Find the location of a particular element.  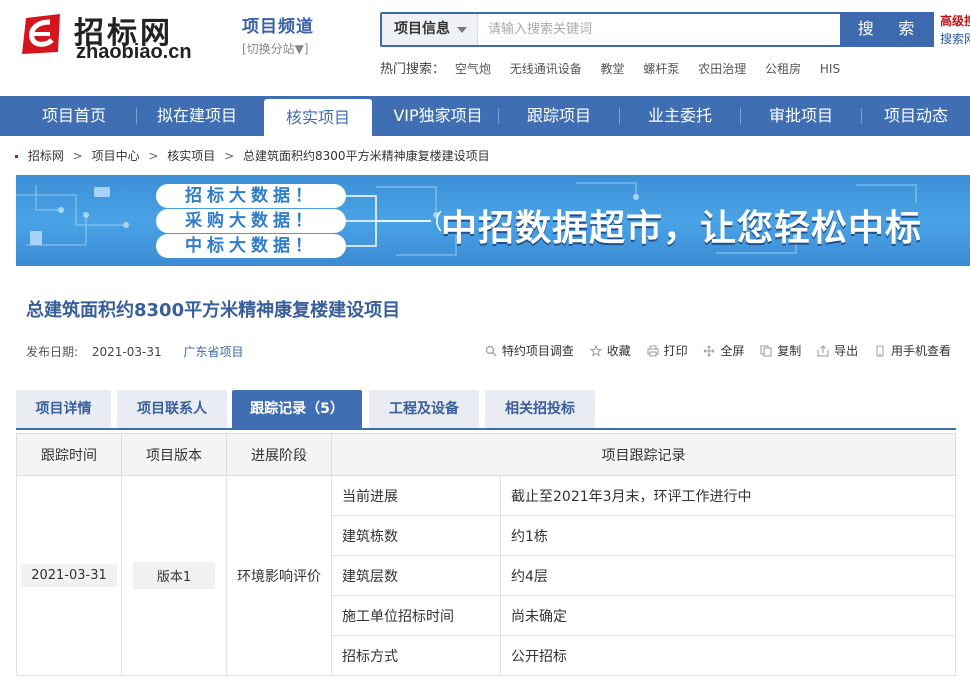

fullscreen-button: 全屏 is located at coordinates (723, 350).